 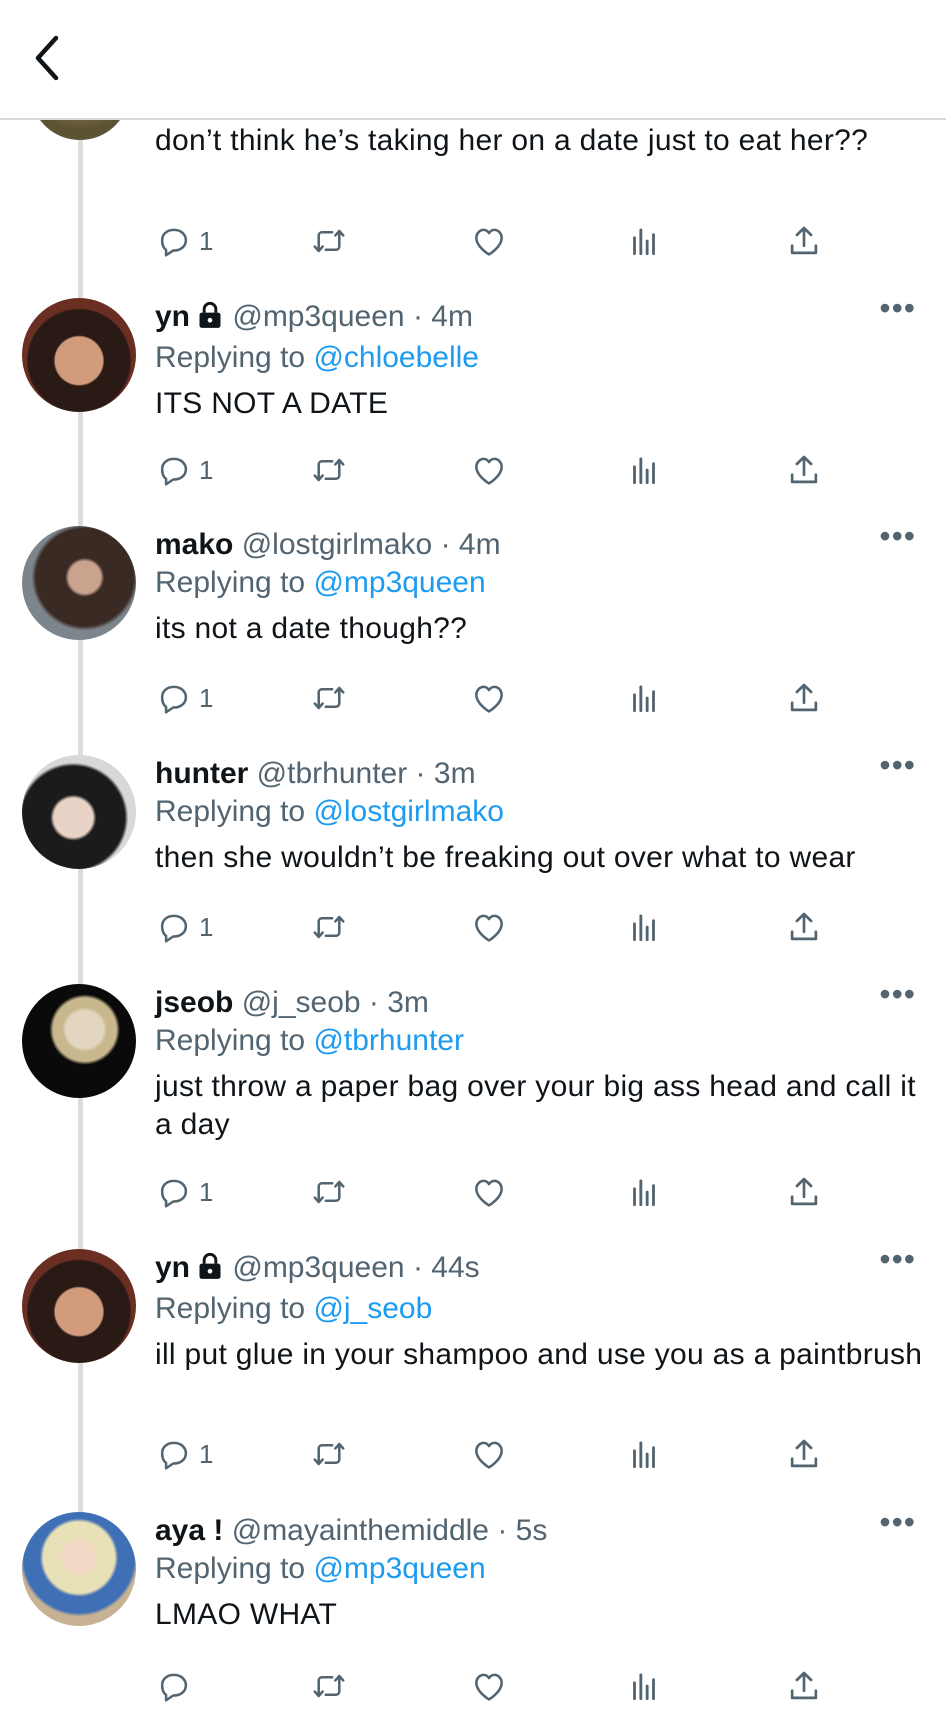 I want to click on back-arrow-icon, so click(x=50, y=58).